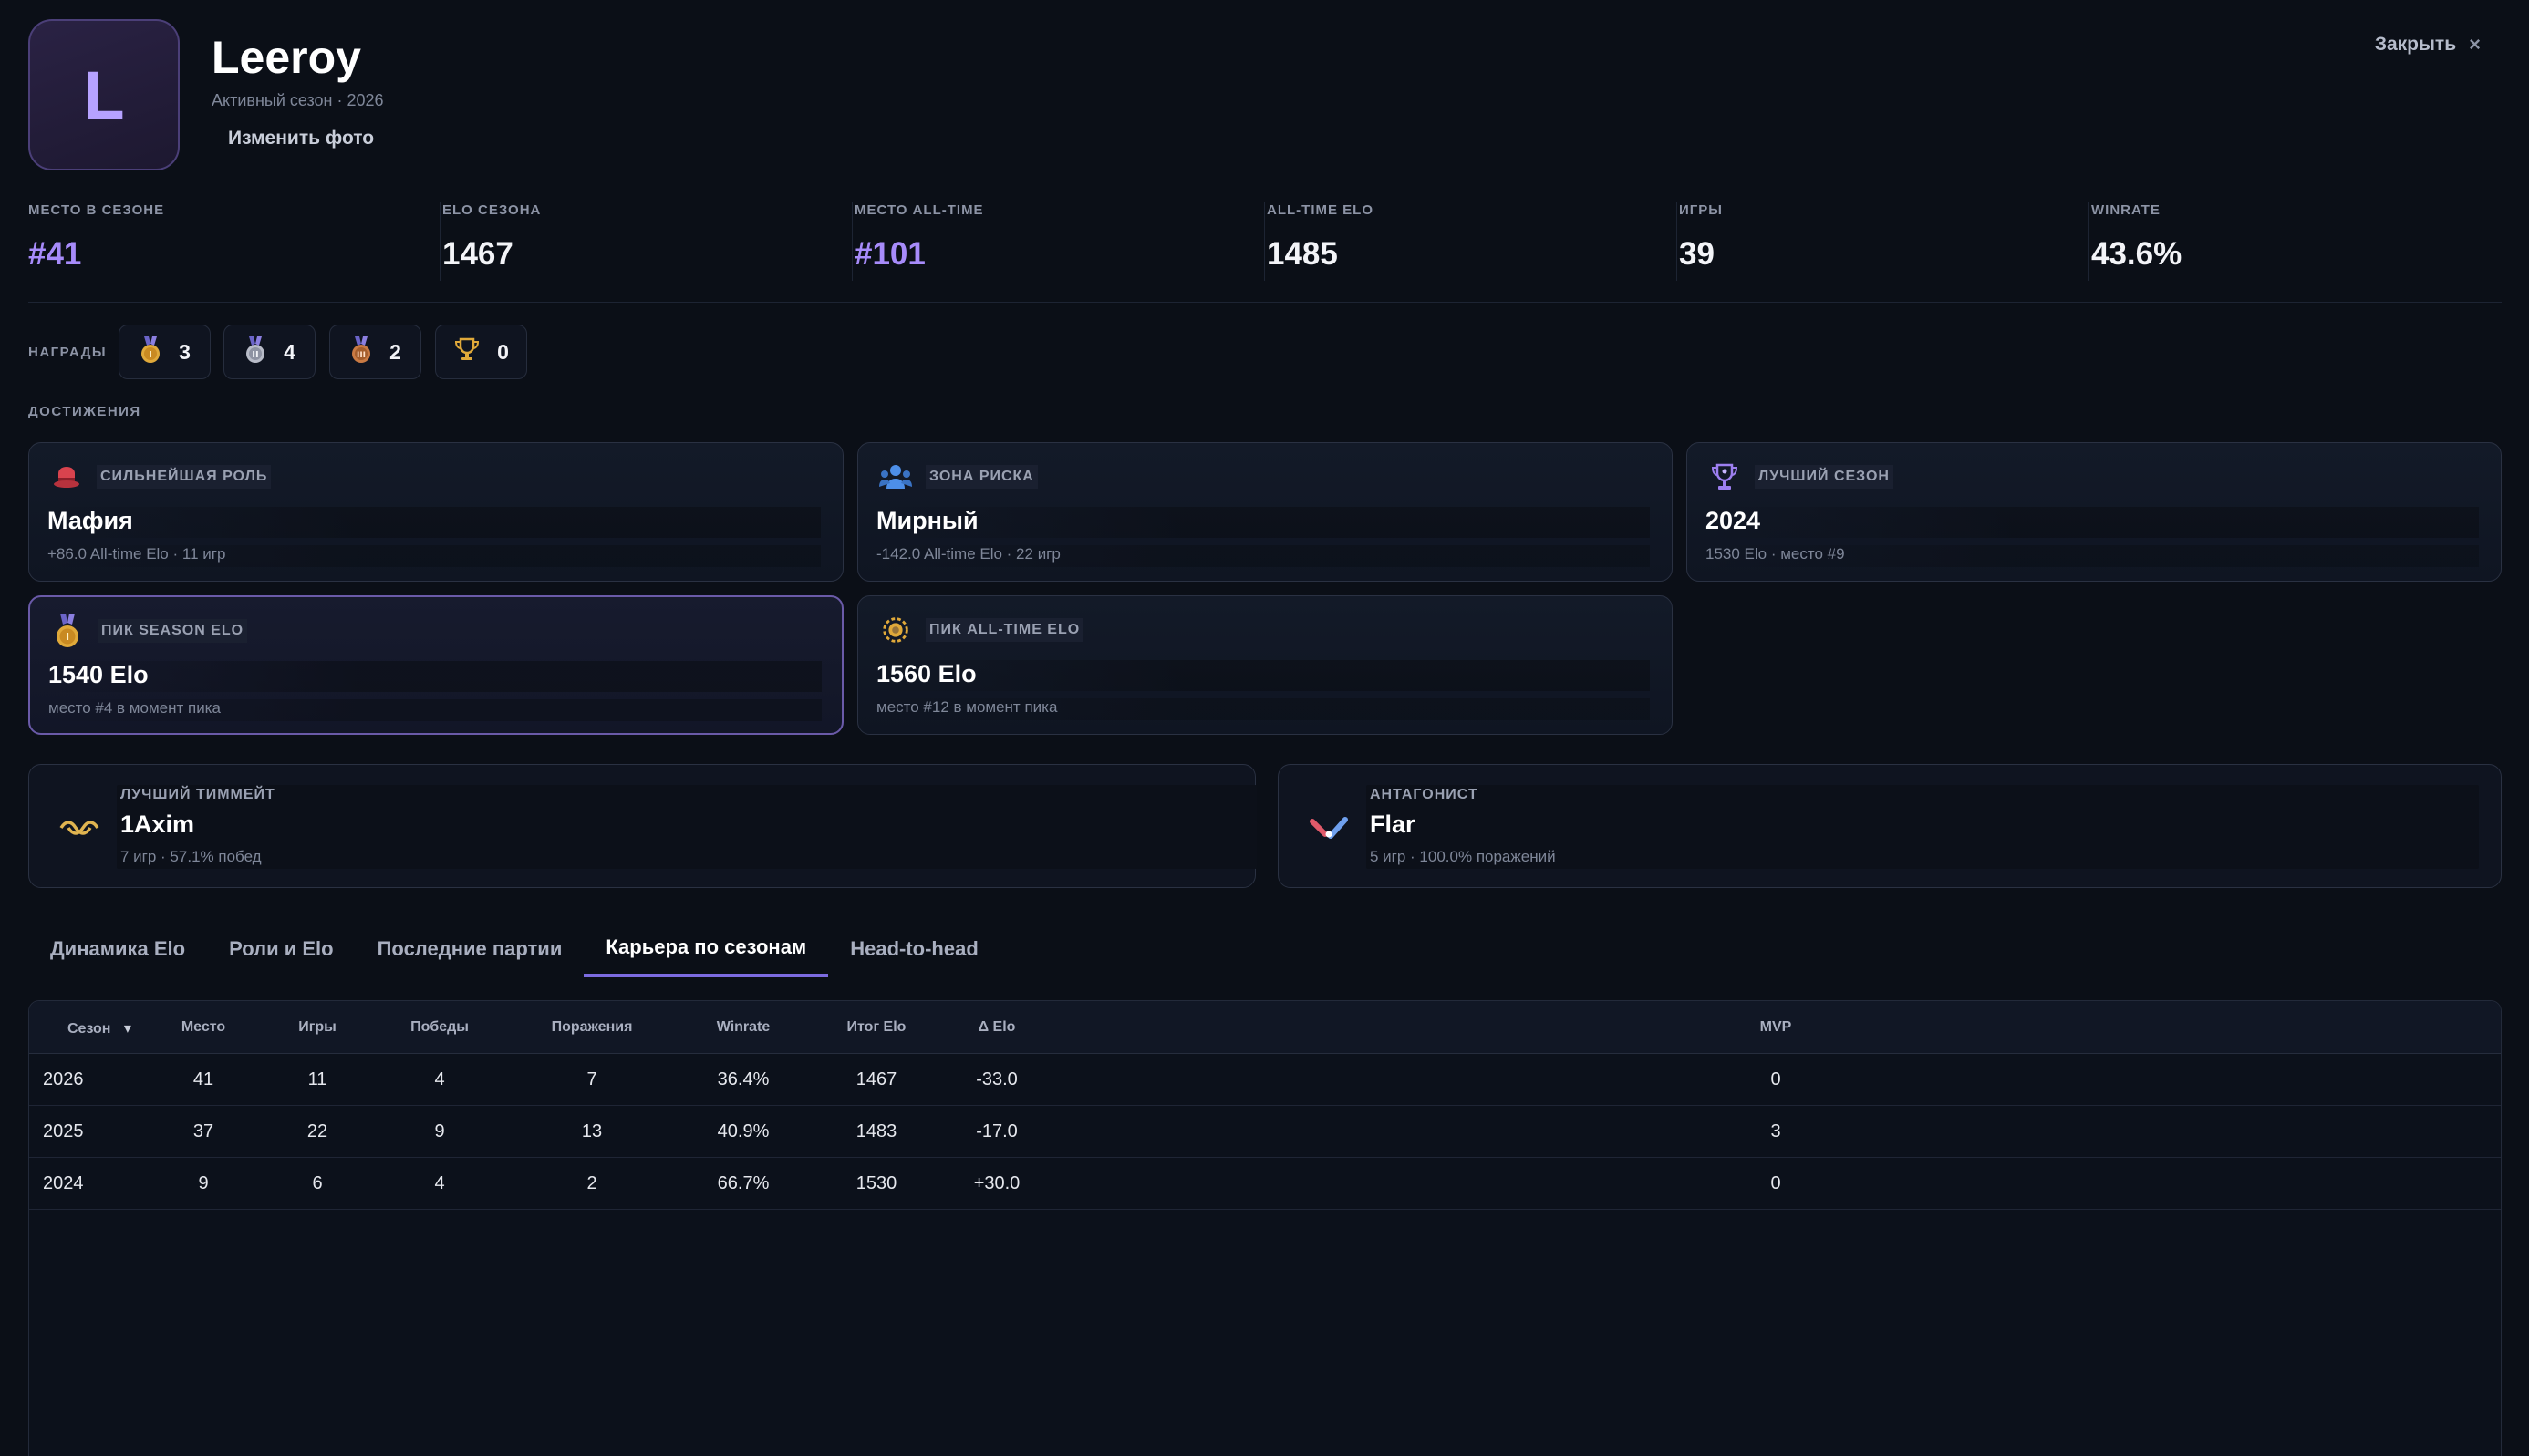 The image size is (2529, 1456). Describe the element at coordinates (503, 352) in the screenshot. I see `award-count: 0` at that location.